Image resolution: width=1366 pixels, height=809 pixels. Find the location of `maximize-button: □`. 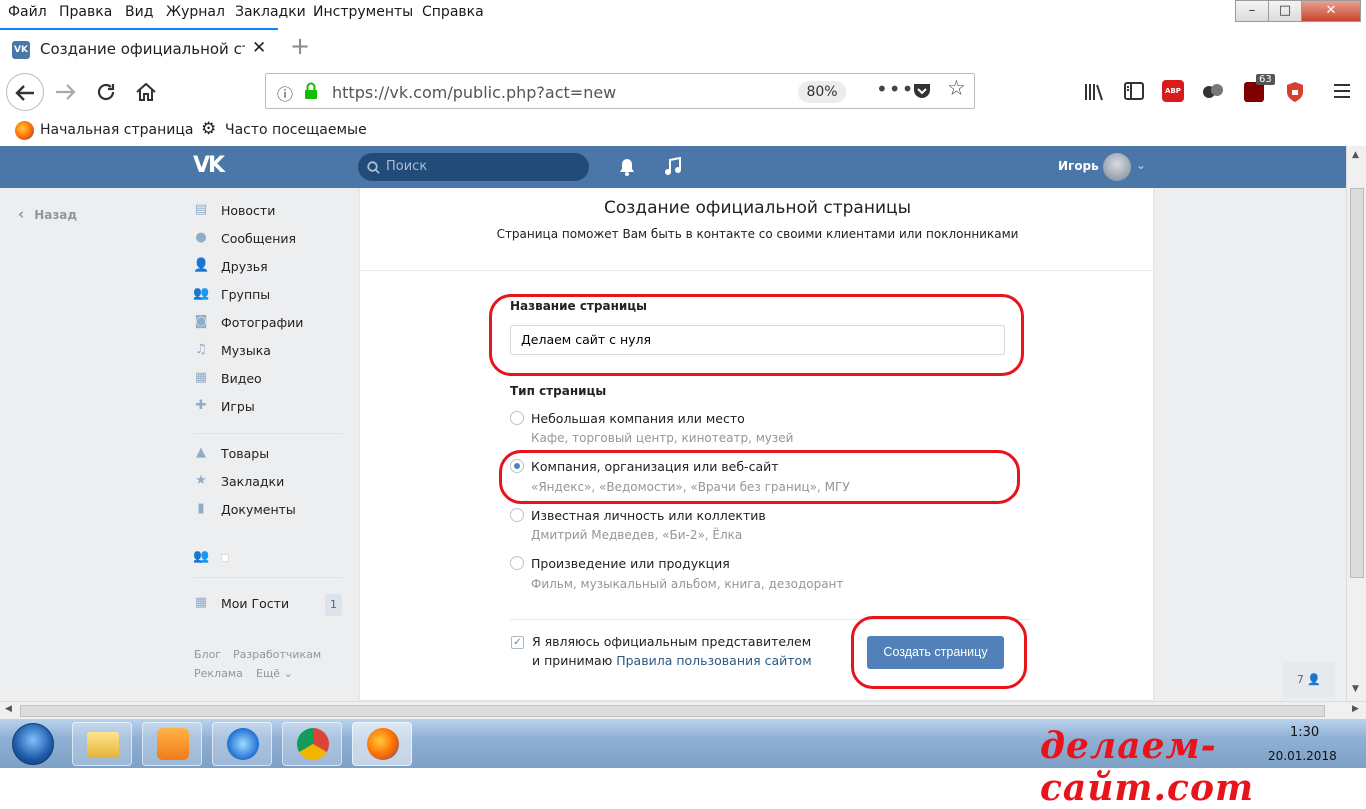

maximize-button: □ is located at coordinates (1285, 11).